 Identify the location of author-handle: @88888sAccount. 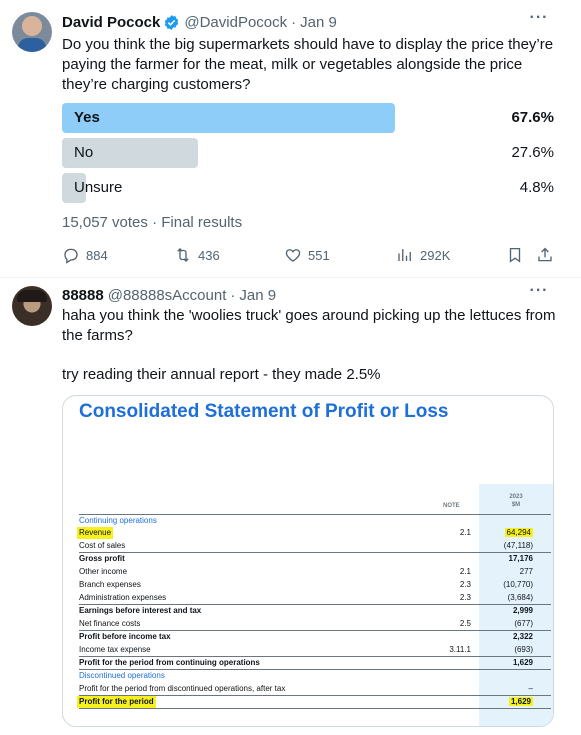
(167, 295).